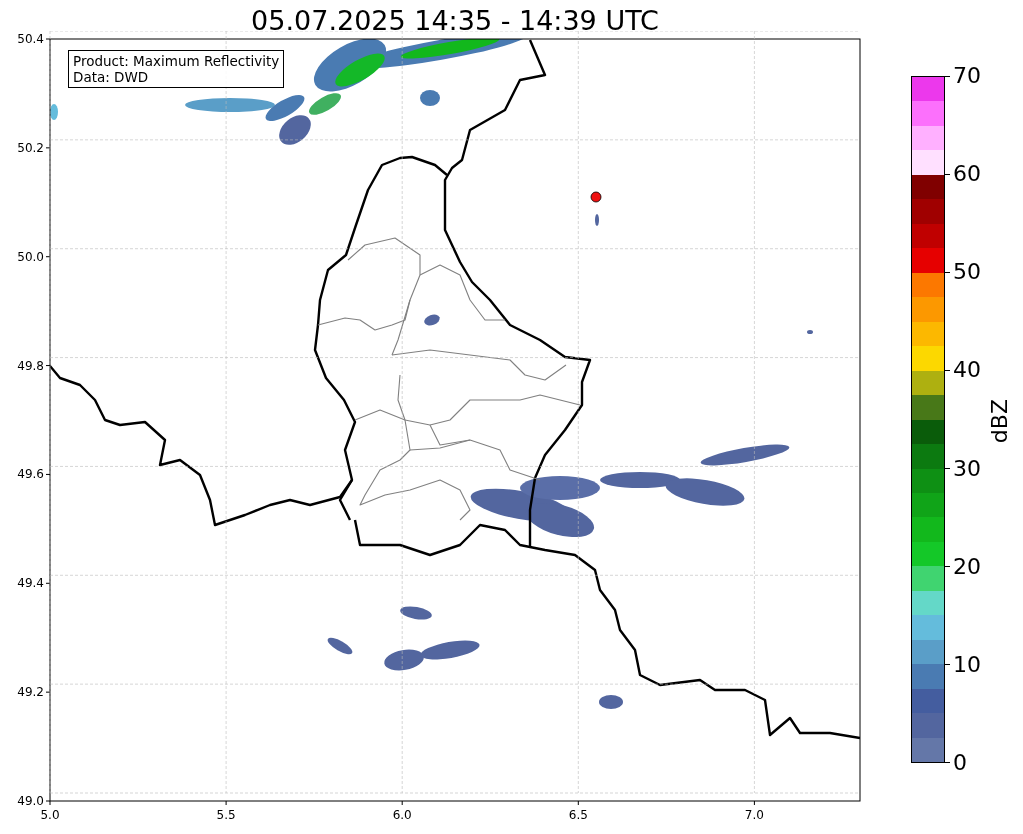  What do you see at coordinates (30, 801) in the screenshot?
I see `axis-tick-label: 49.0` at bounding box center [30, 801].